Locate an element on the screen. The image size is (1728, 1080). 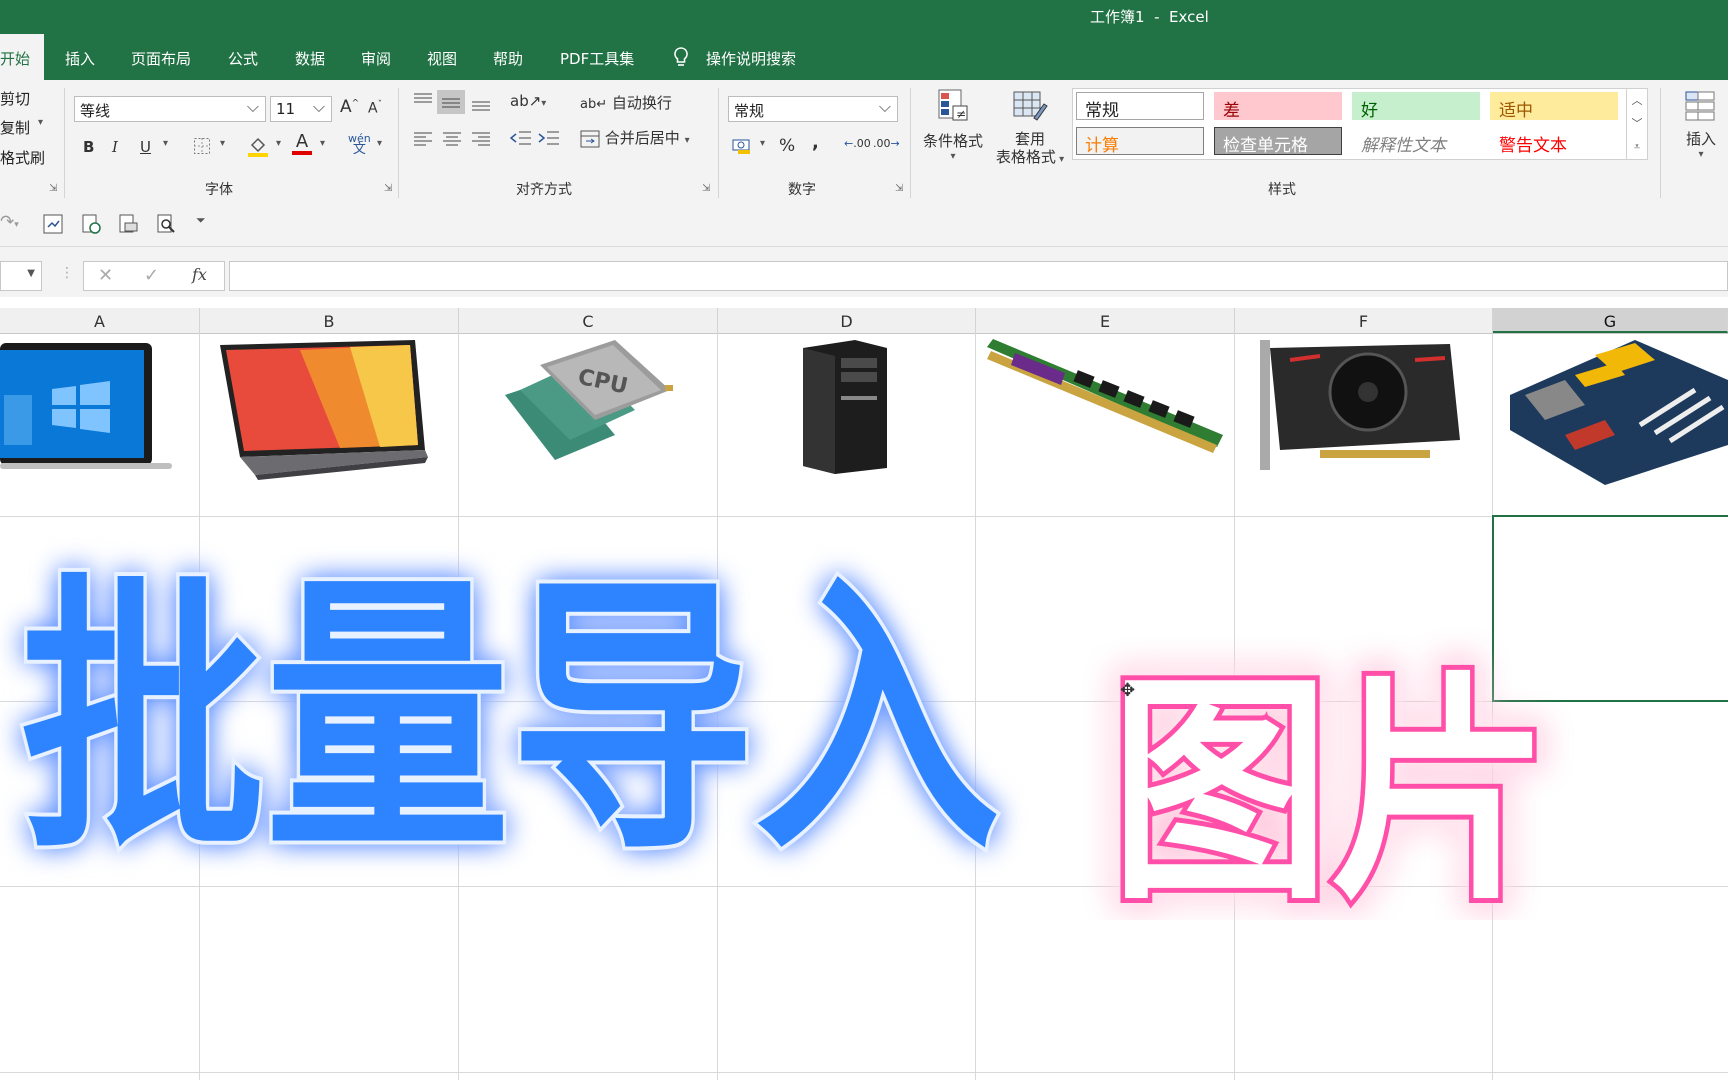
format-painter-button: 格式刷 is located at coordinates (22, 157).